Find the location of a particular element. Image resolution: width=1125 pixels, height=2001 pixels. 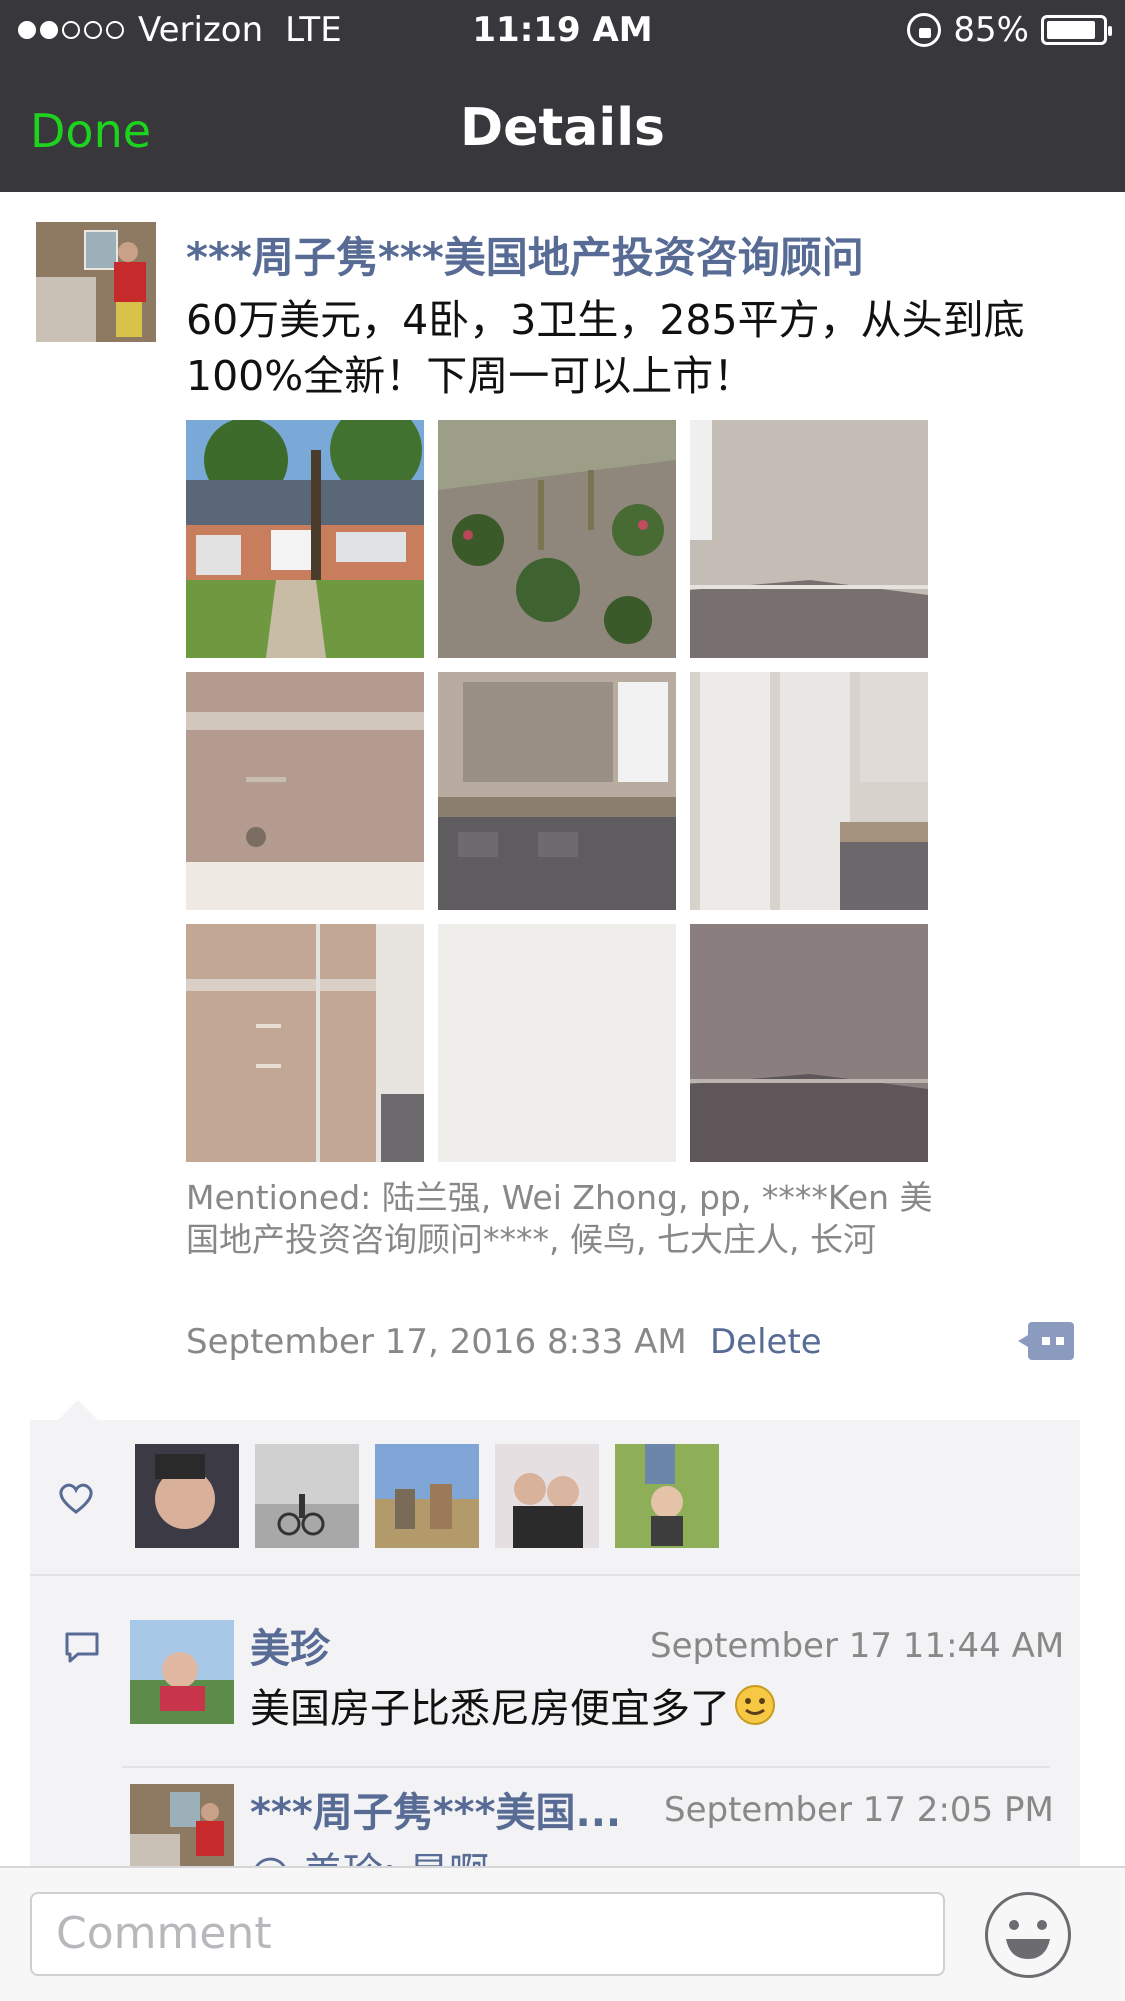

comment-bar: Comment is located at coordinates (562, 1933).